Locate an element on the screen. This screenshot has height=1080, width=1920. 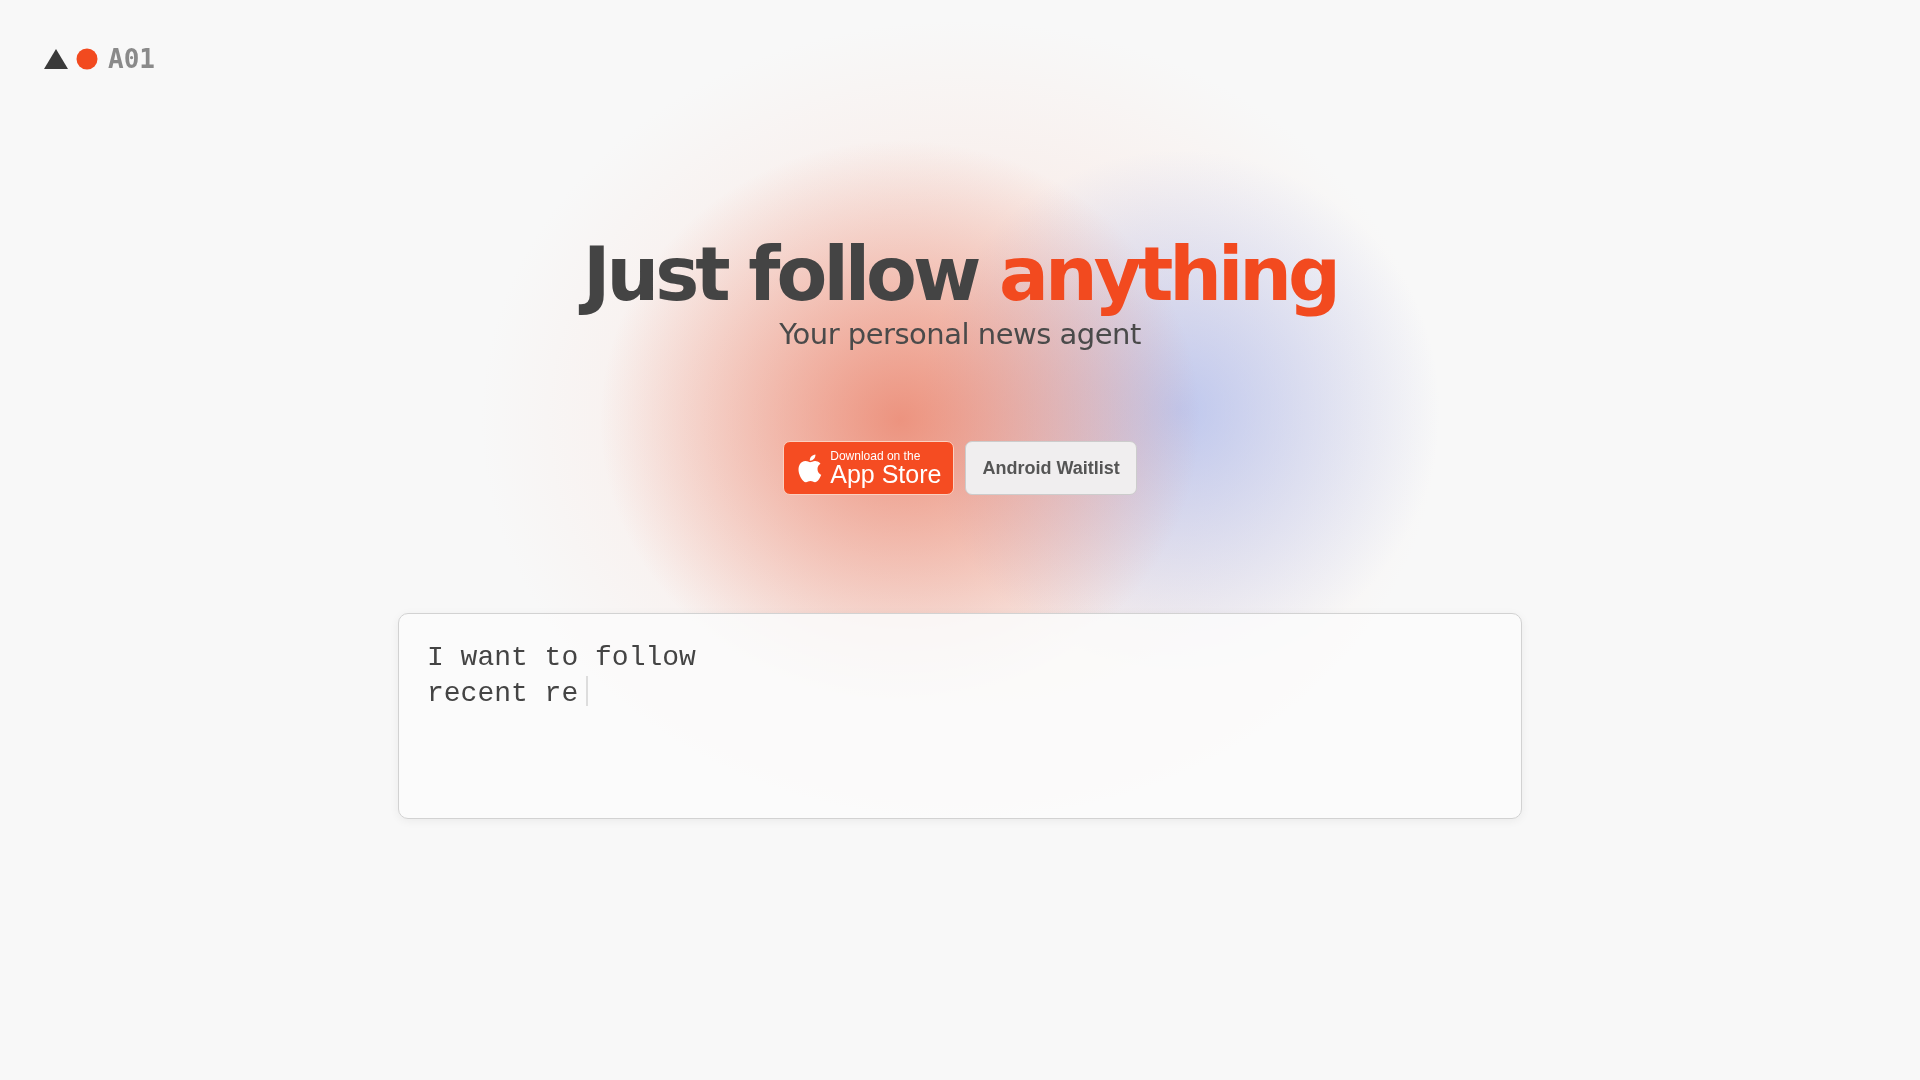
logo-icon is located at coordinates (71, 59).